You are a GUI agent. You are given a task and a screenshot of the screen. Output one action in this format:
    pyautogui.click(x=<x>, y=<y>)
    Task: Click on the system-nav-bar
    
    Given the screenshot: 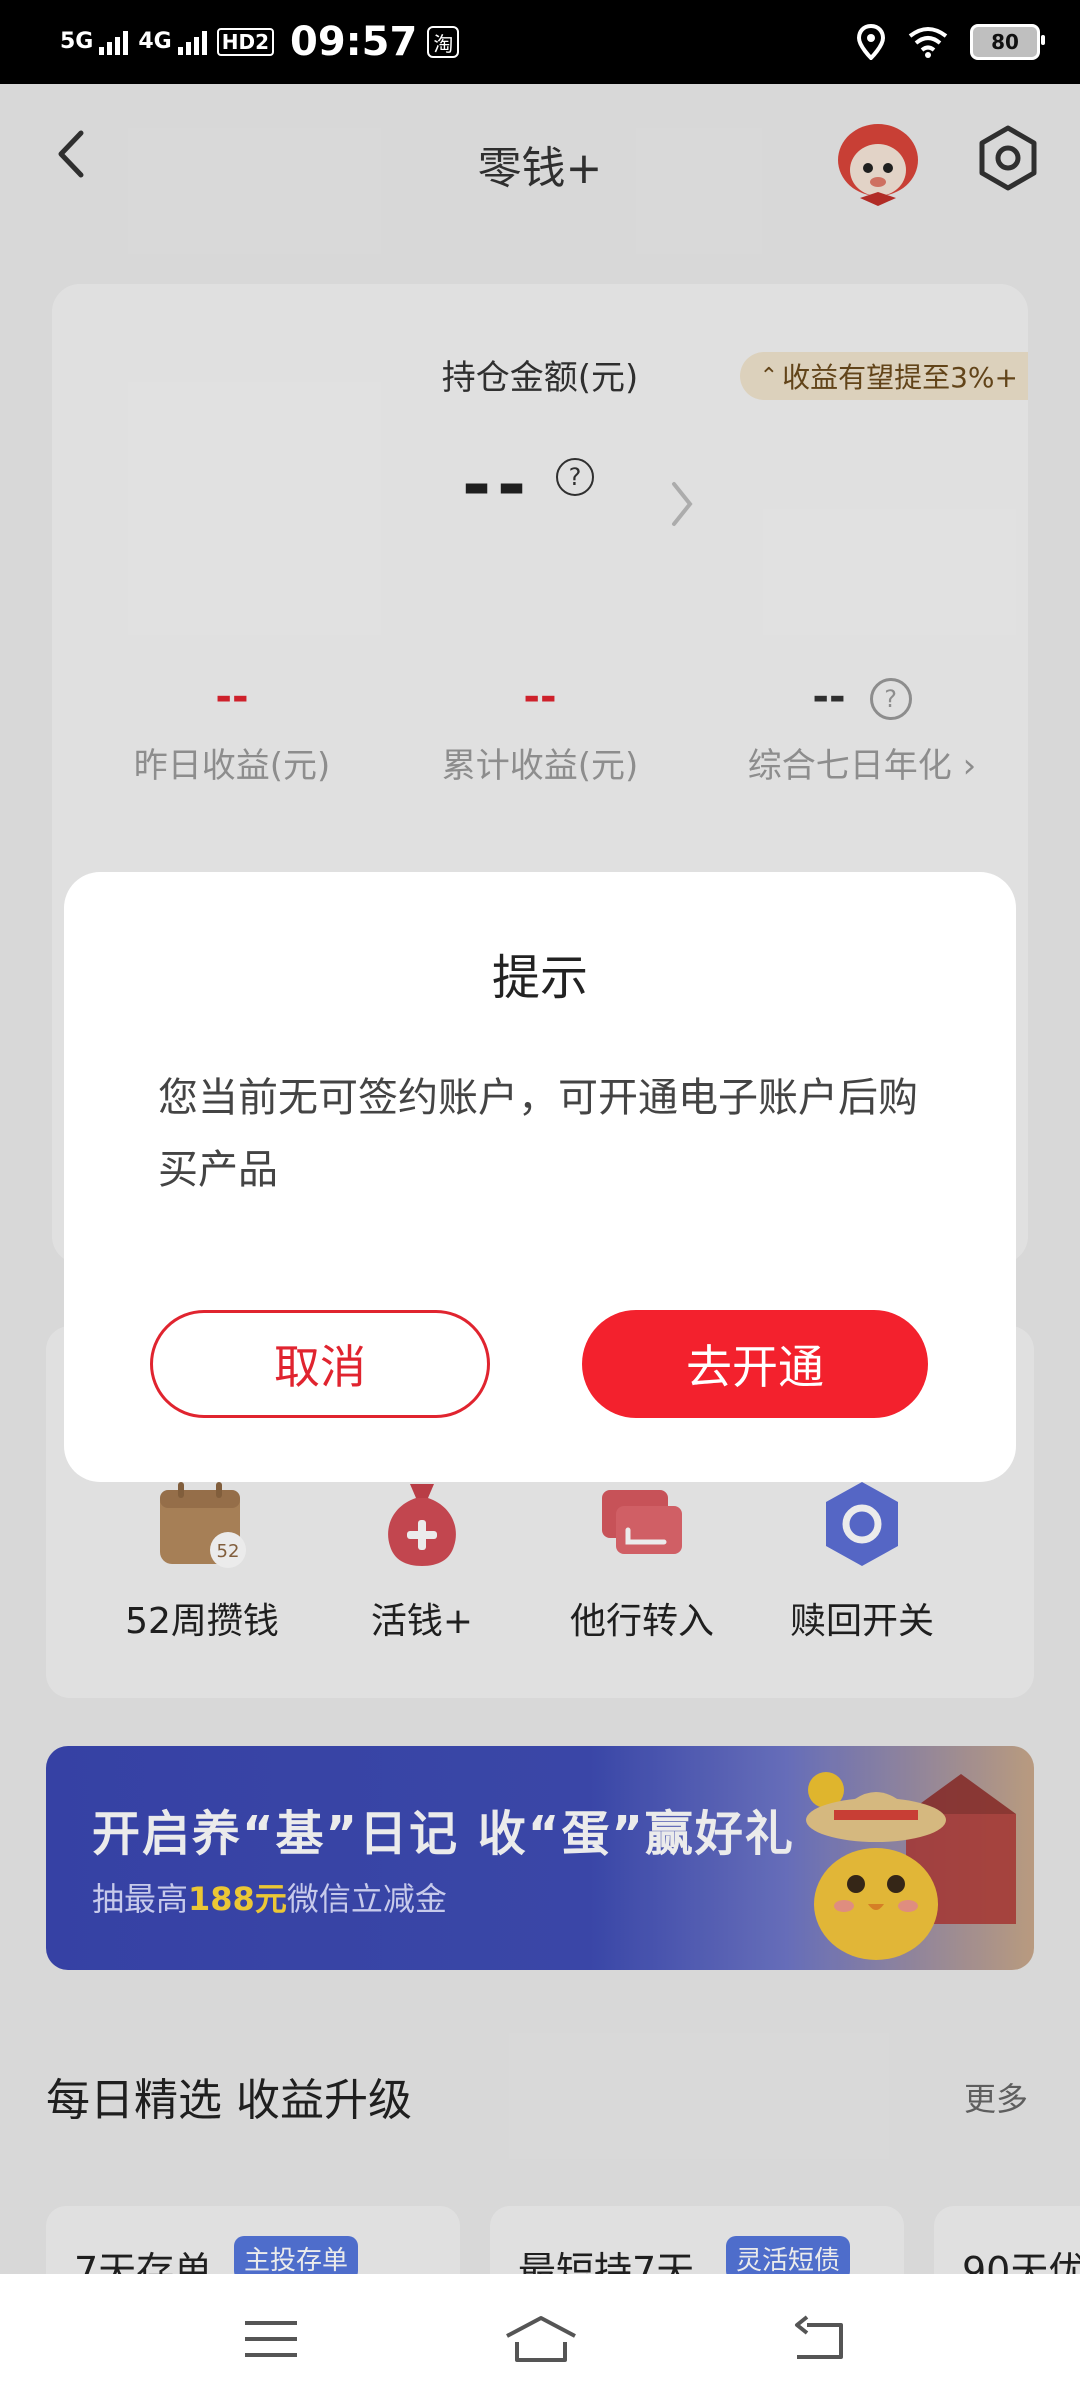 What is the action you would take?
    pyautogui.click(x=540, y=2337)
    